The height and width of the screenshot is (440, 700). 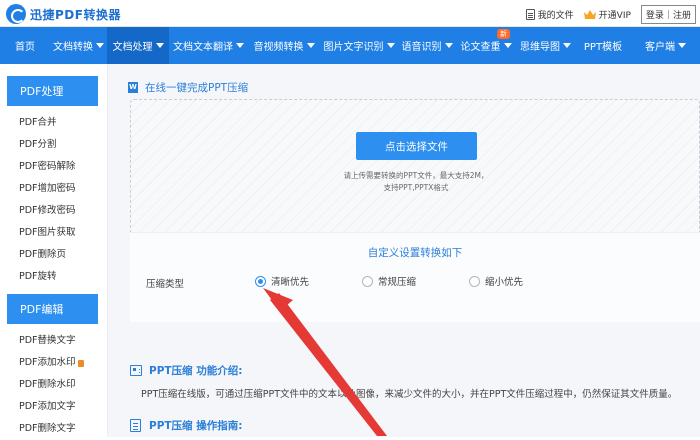 I want to click on guide-title-text: PPT压缩 操作指南:, so click(x=196, y=426).